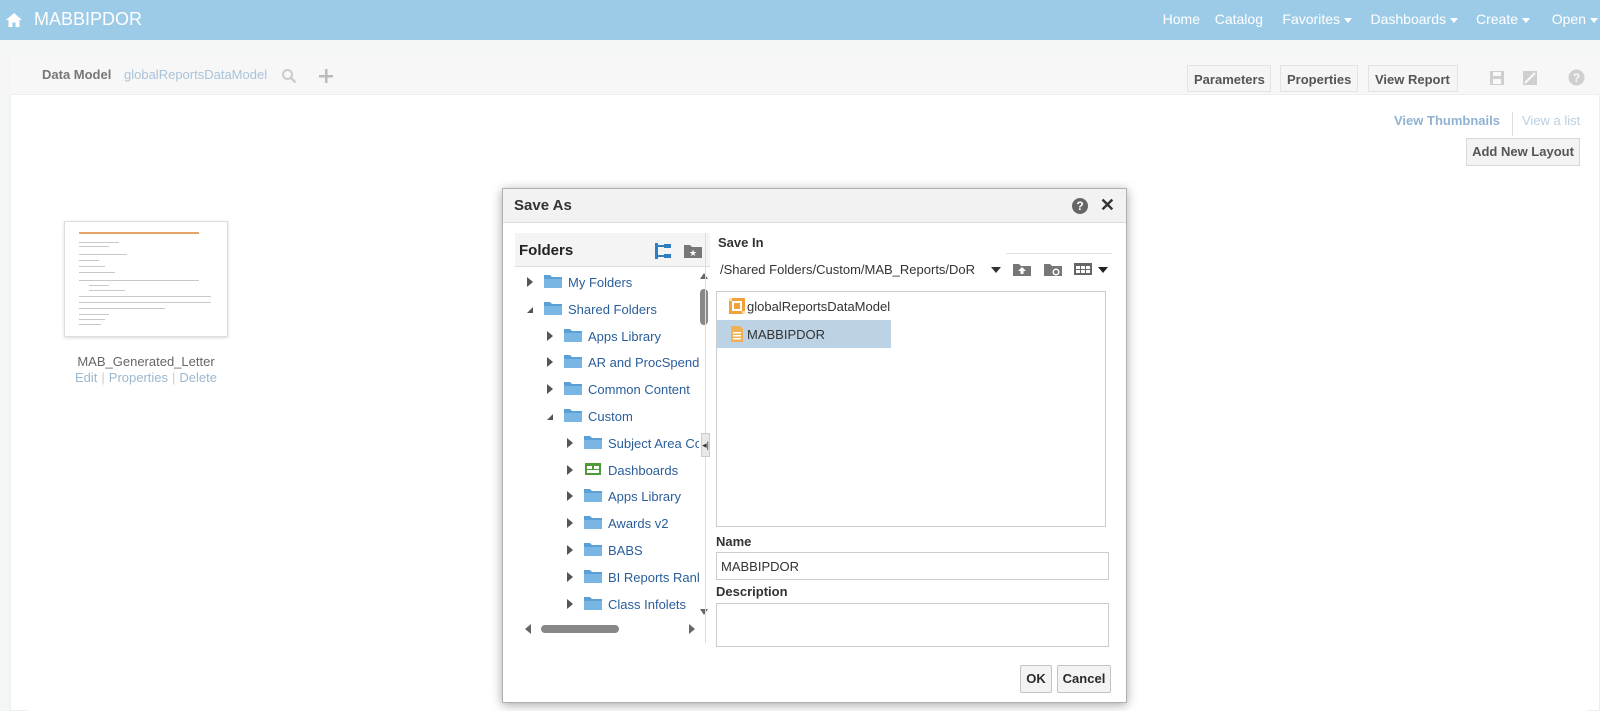  Describe the element at coordinates (647, 604) in the screenshot. I see `tree-item-label: Class Infolets` at that location.